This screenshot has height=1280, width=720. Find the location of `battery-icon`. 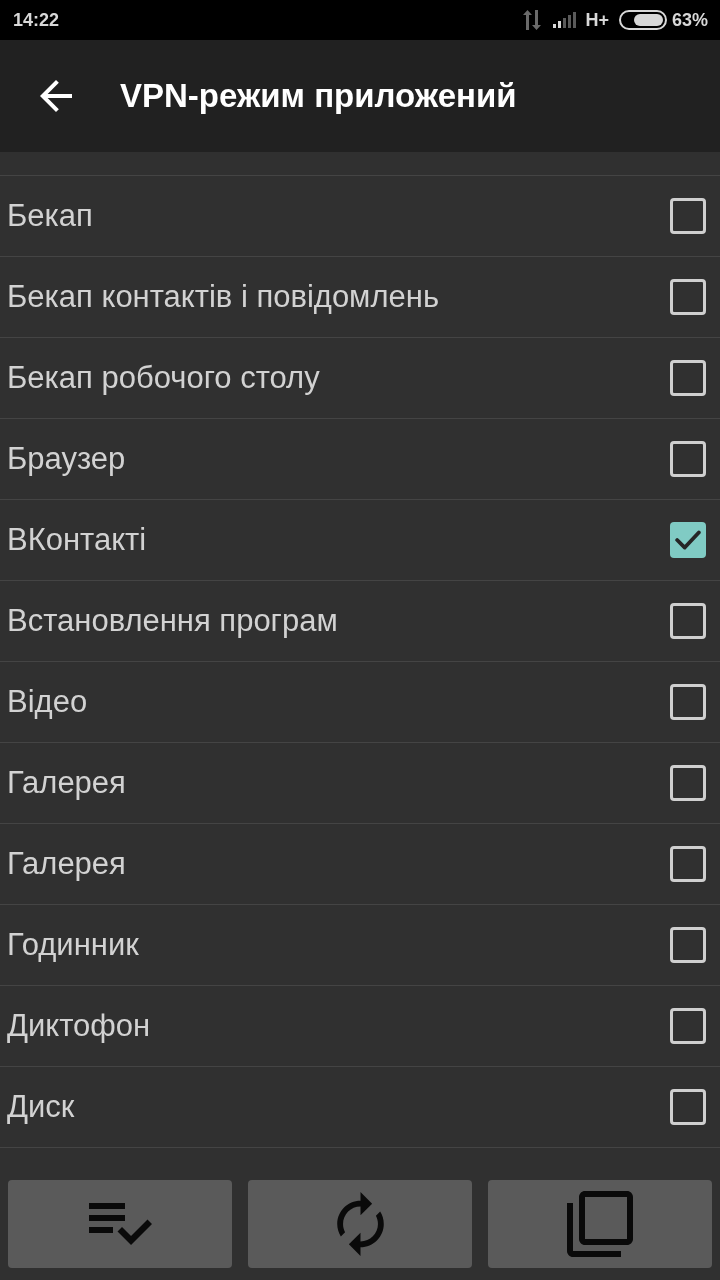

battery-icon is located at coordinates (642, 20).